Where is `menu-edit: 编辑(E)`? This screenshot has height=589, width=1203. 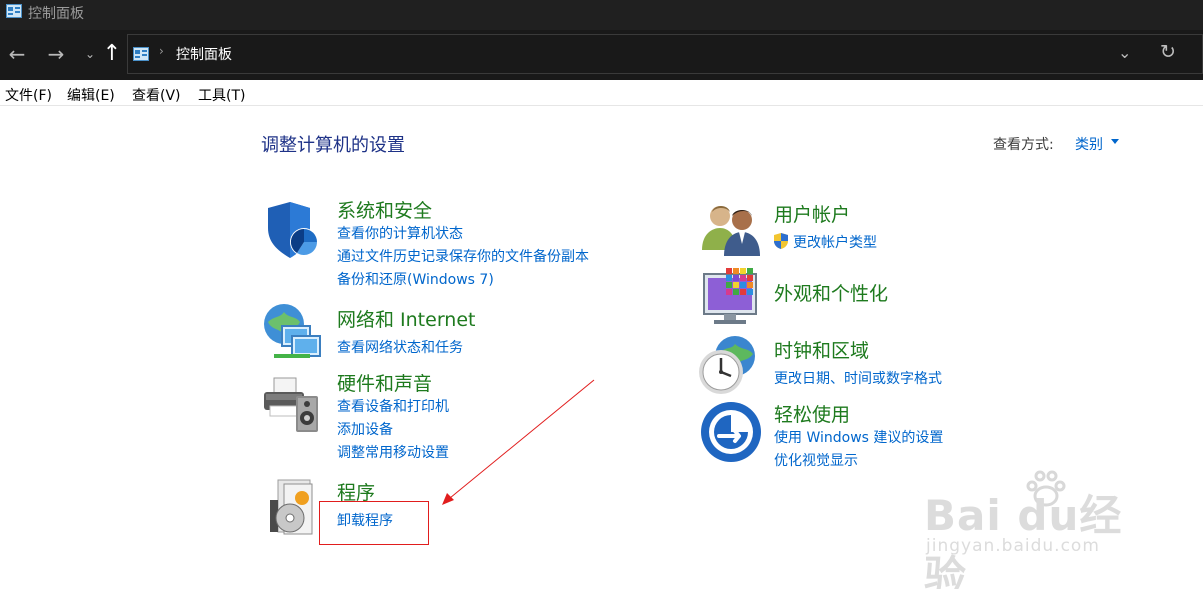
menu-edit: 编辑(E) is located at coordinates (91, 95).